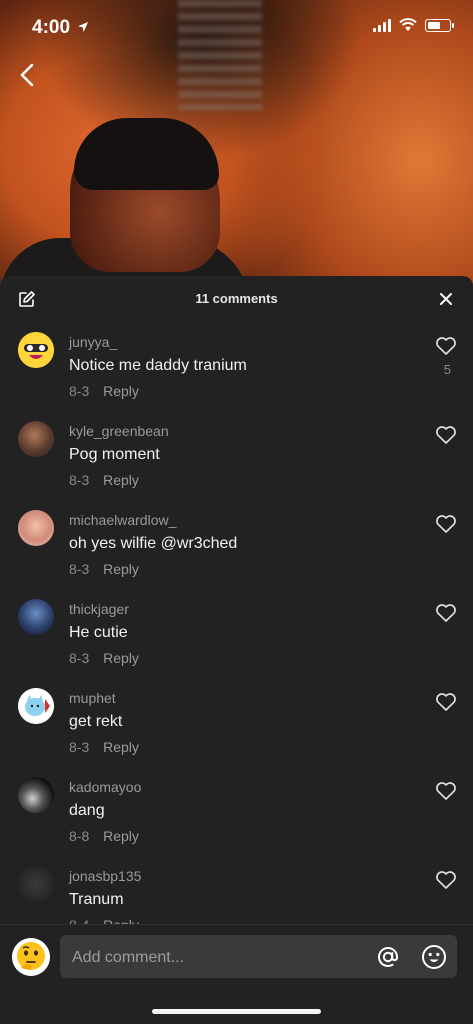 This screenshot has width=473, height=1024. What do you see at coordinates (92, 698) in the screenshot?
I see `comment-username: muphet` at bounding box center [92, 698].